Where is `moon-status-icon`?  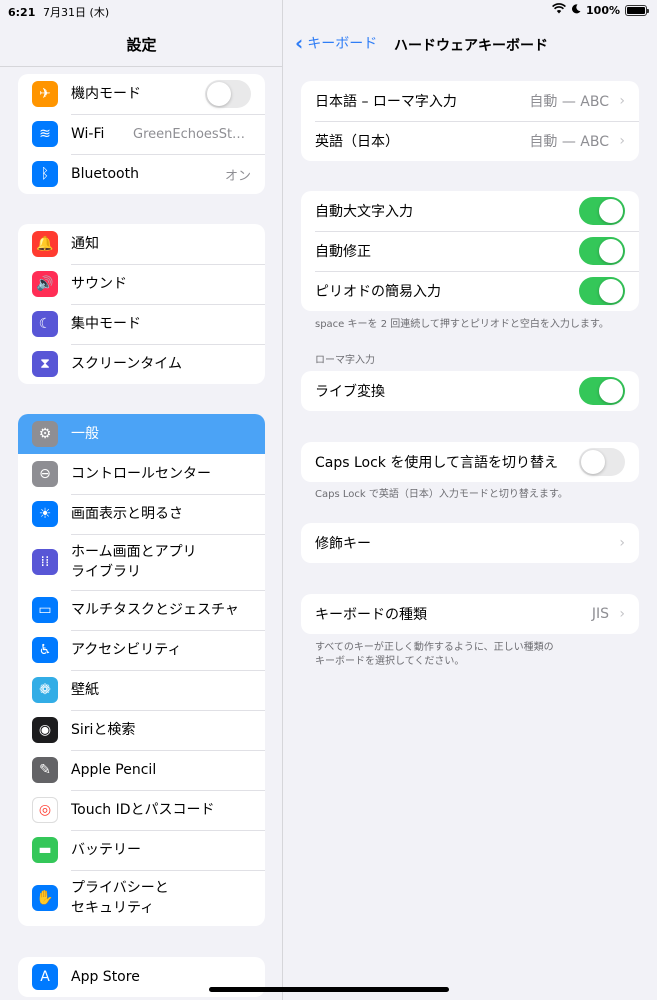
moon-status-icon is located at coordinates (576, 10).